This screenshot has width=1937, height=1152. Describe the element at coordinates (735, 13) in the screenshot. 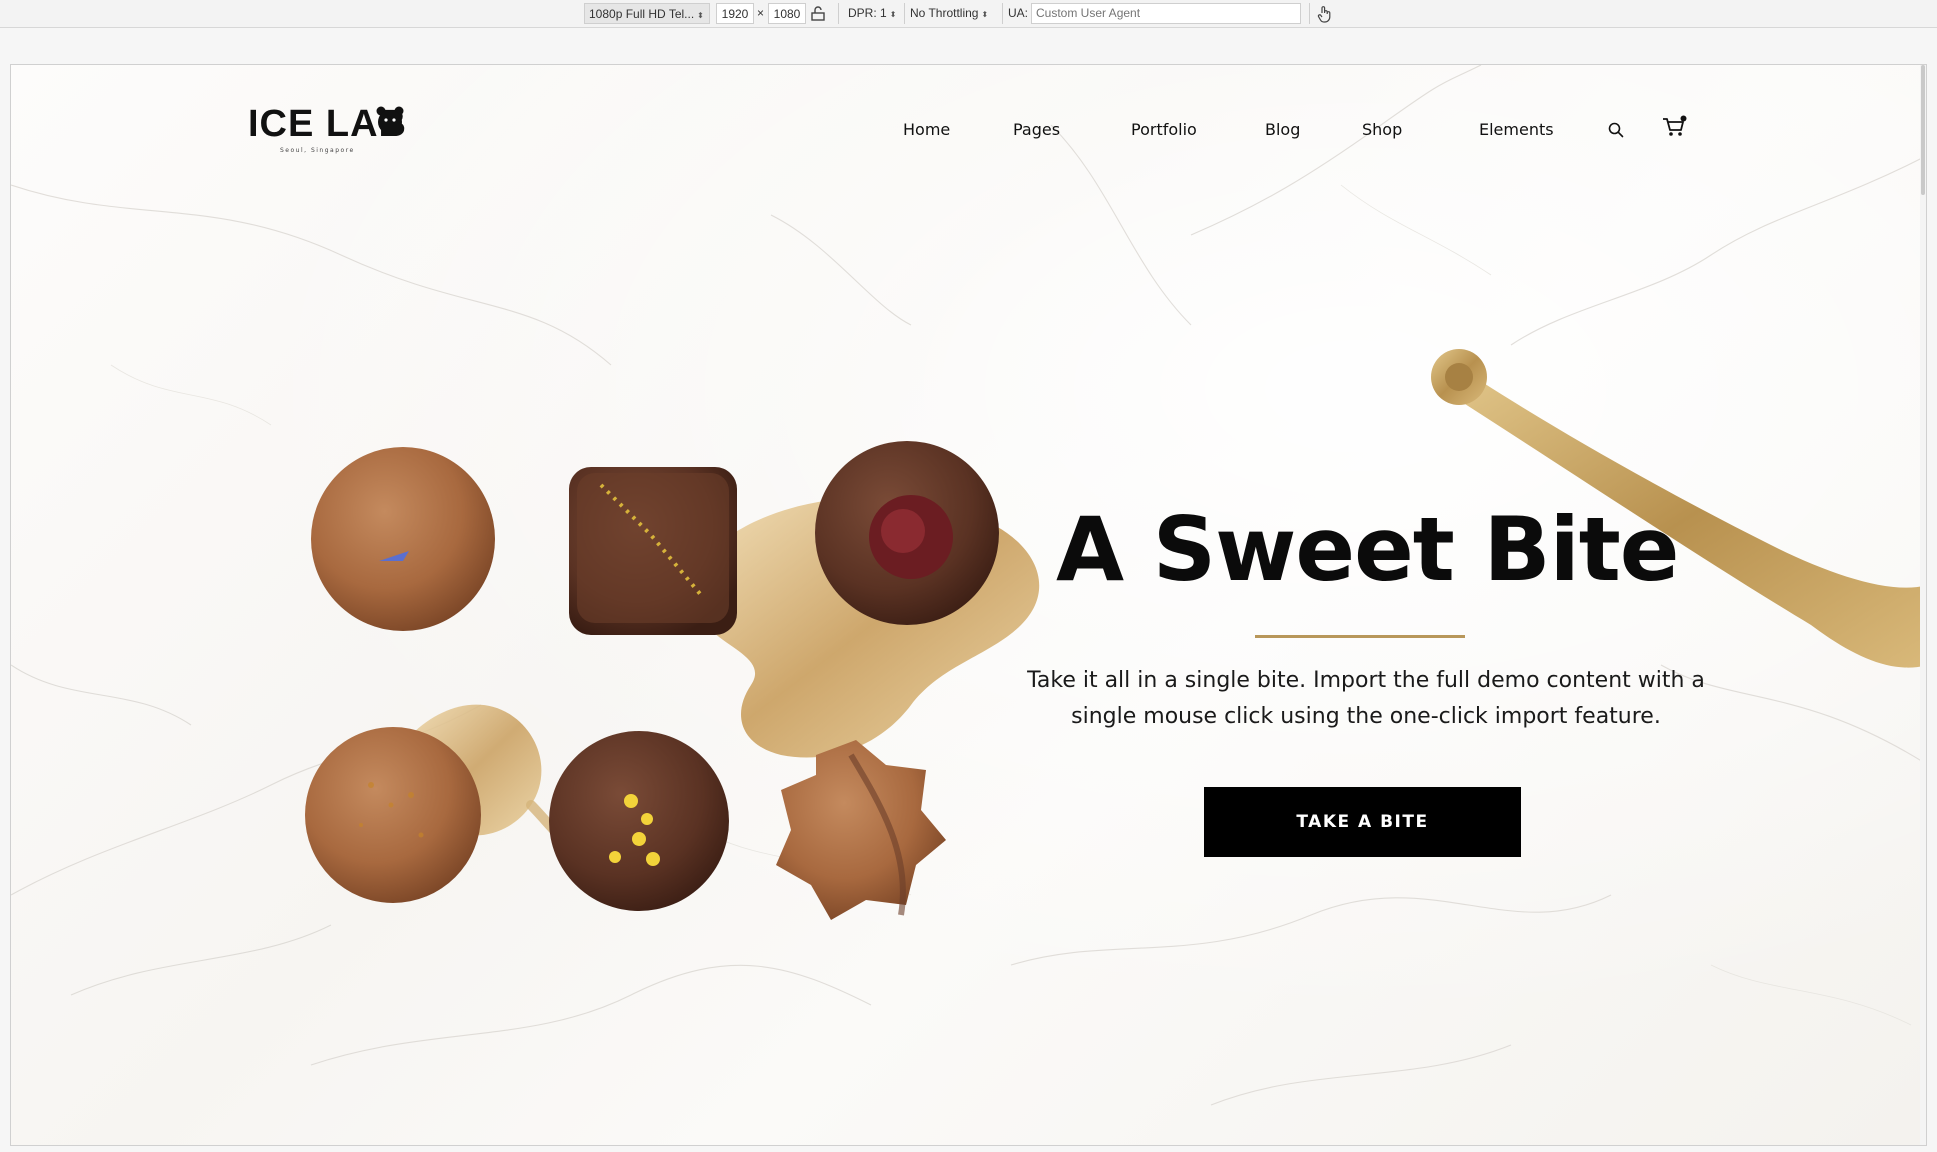

I see `width-input: 1920` at that location.